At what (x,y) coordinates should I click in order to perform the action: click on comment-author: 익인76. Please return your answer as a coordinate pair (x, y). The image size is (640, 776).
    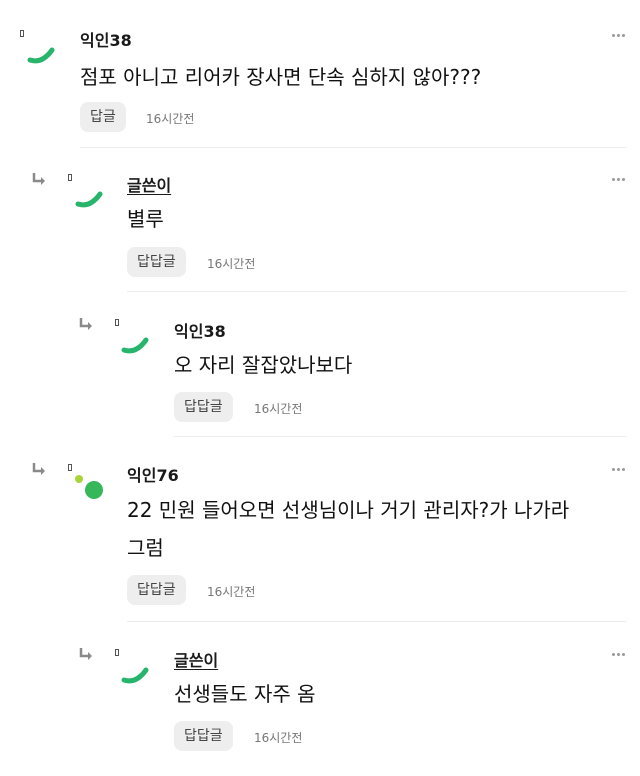
    Looking at the image, I should click on (153, 474).